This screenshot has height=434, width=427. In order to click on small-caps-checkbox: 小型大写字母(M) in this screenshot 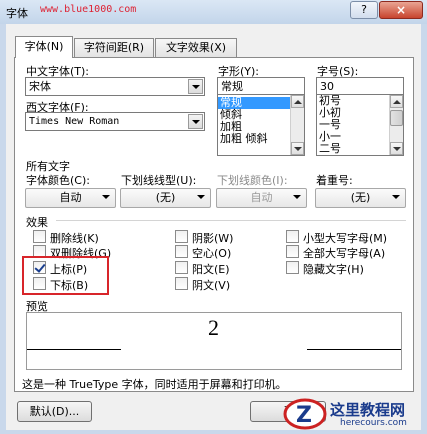, I will do `click(346, 237)`.